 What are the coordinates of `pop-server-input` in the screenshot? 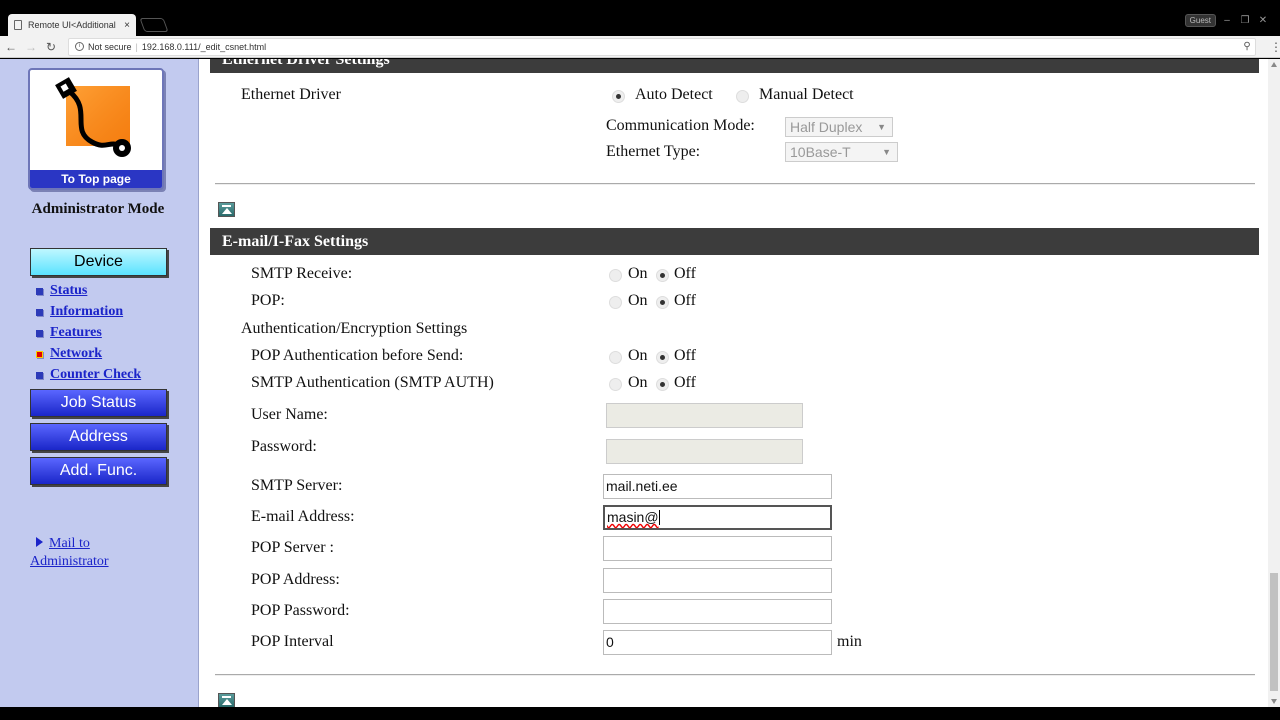 It's located at (717, 548).